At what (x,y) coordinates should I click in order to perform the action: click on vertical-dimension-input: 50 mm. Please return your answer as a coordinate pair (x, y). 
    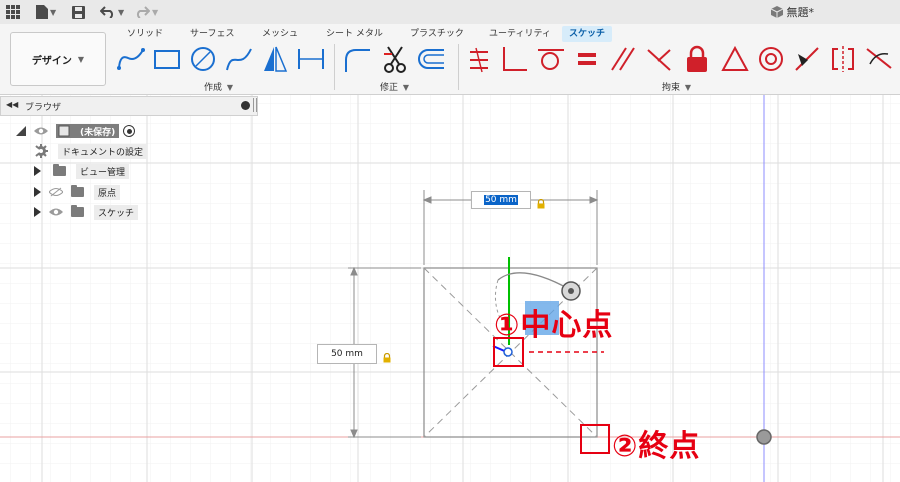
    Looking at the image, I should click on (347, 354).